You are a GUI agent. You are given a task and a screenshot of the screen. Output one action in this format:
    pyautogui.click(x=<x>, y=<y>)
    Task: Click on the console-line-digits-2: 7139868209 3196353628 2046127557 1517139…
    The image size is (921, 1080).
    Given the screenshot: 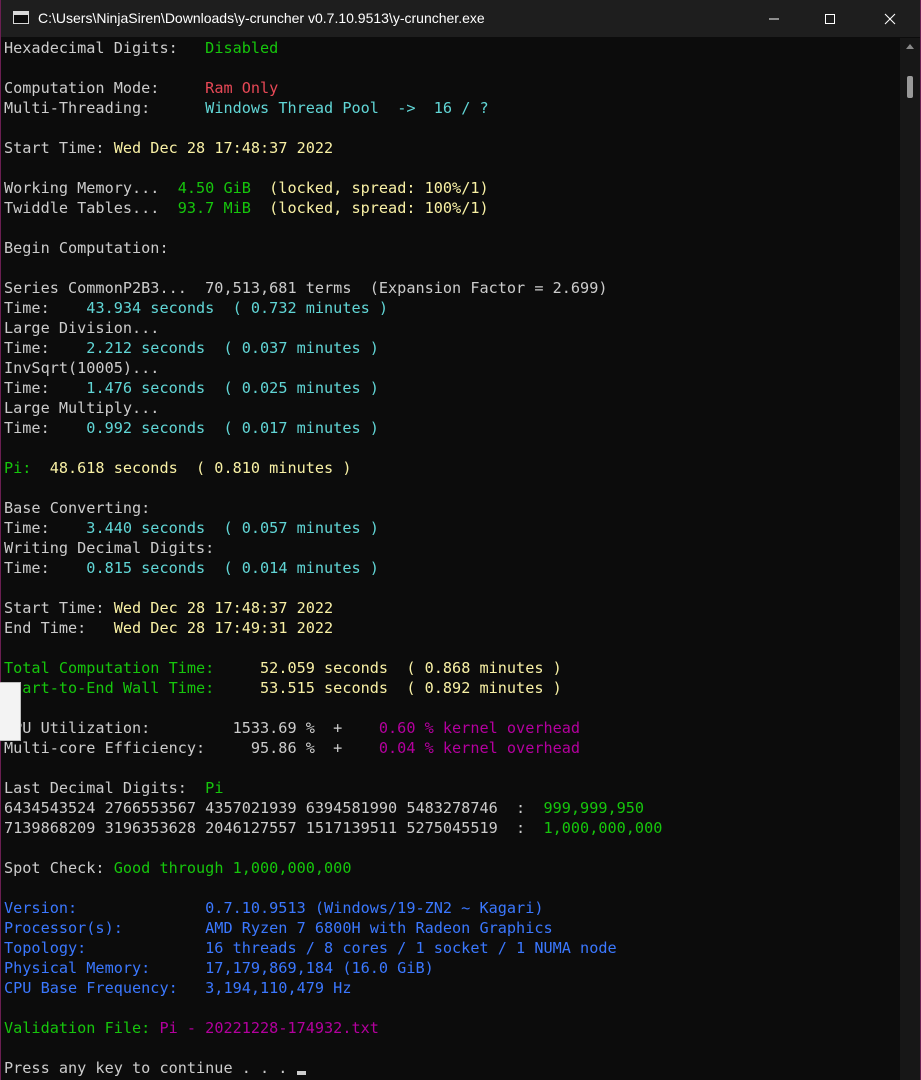 What is the action you would take?
    pyautogui.click(x=452, y=828)
    